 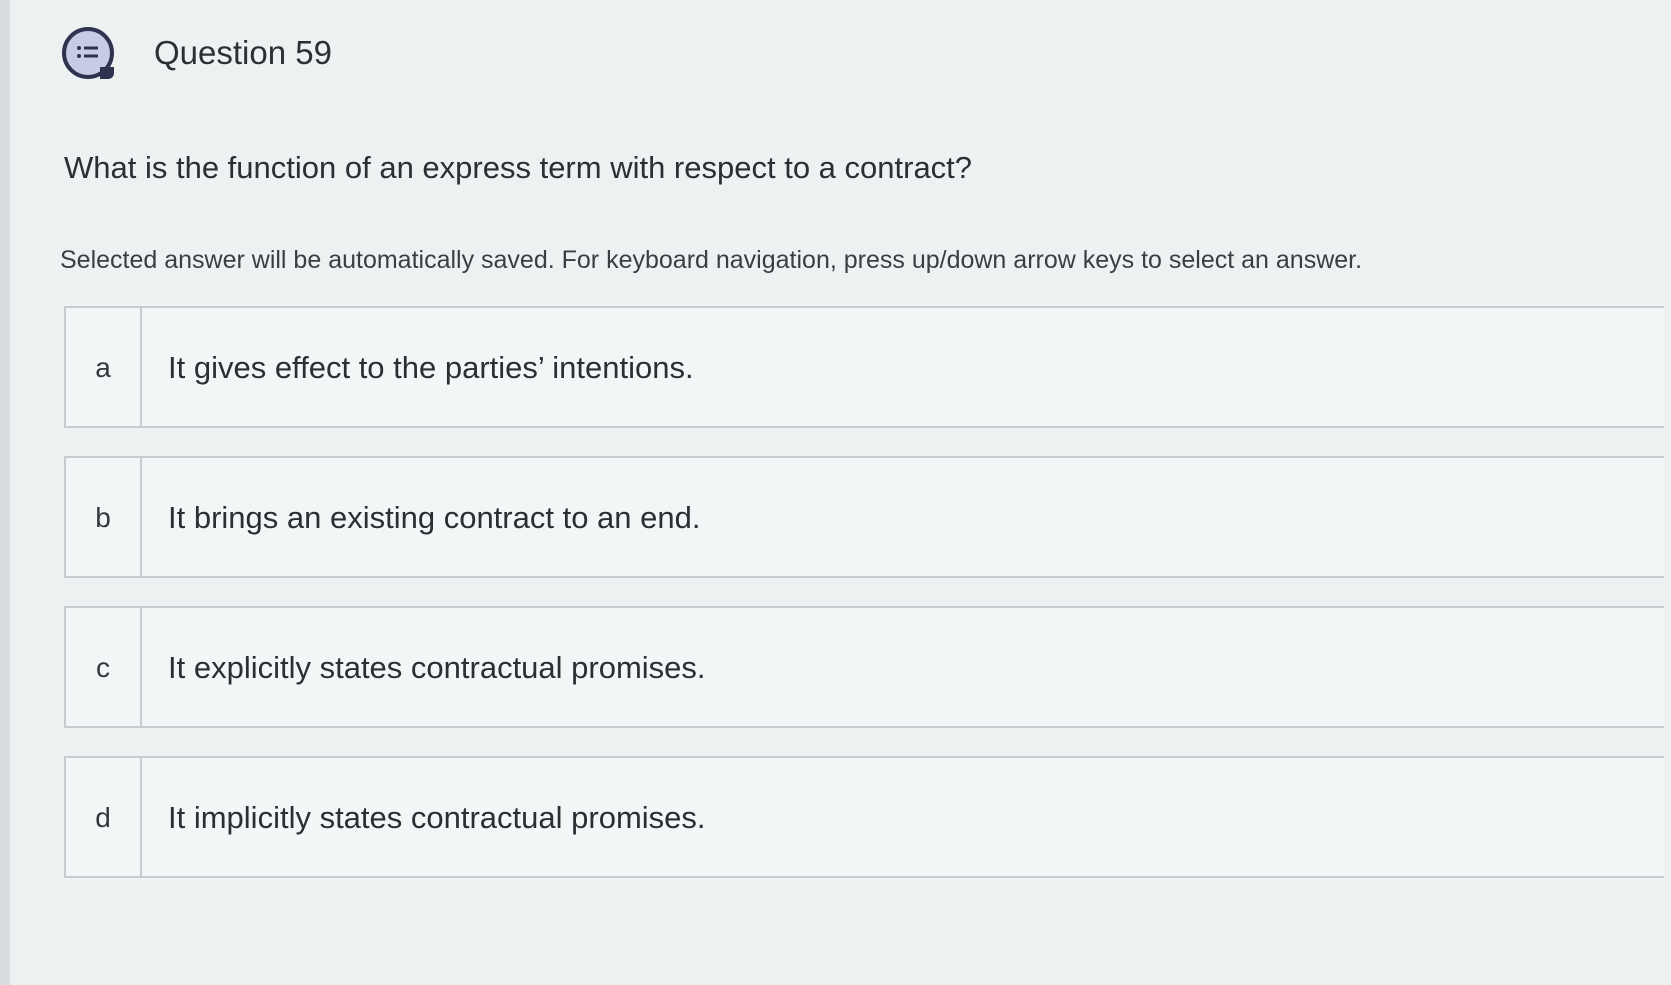 What do you see at coordinates (104, 817) in the screenshot?
I see `option-letter: d` at bounding box center [104, 817].